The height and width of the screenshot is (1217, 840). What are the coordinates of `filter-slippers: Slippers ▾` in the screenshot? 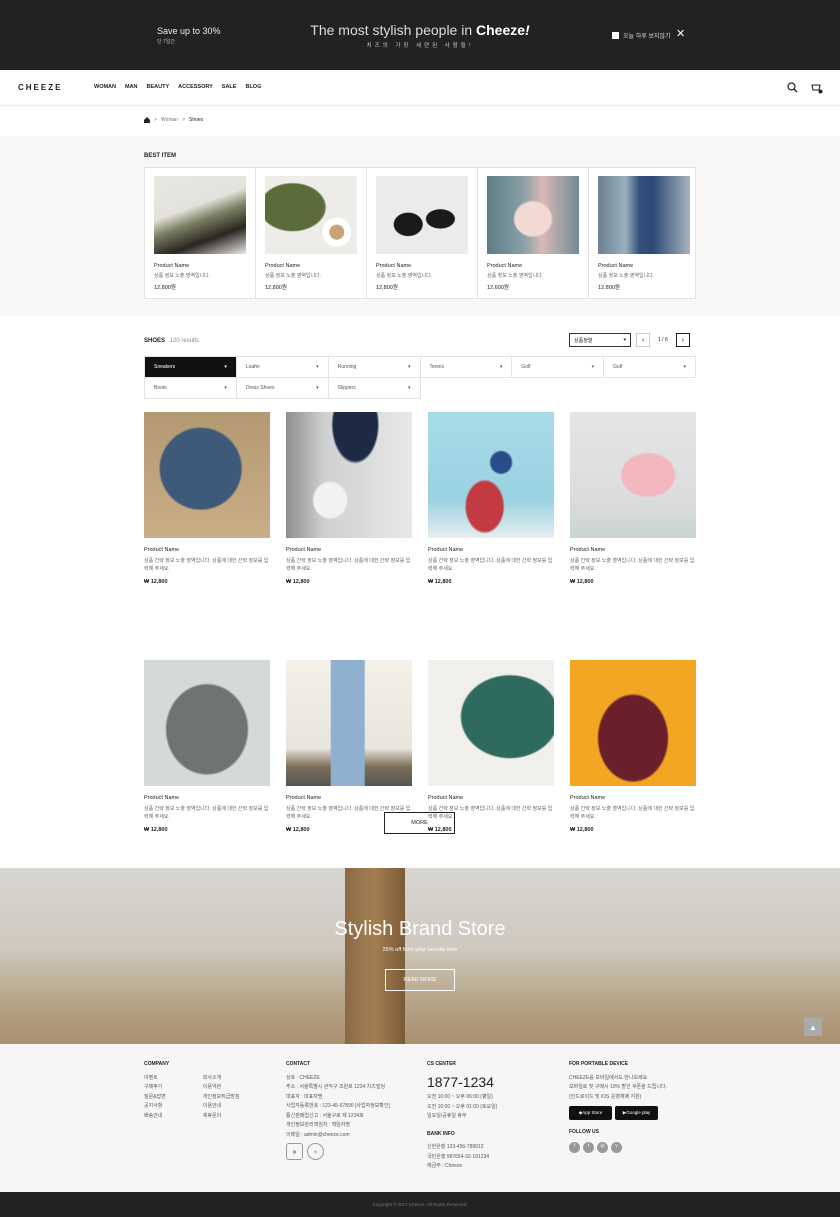 It's located at (374, 388).